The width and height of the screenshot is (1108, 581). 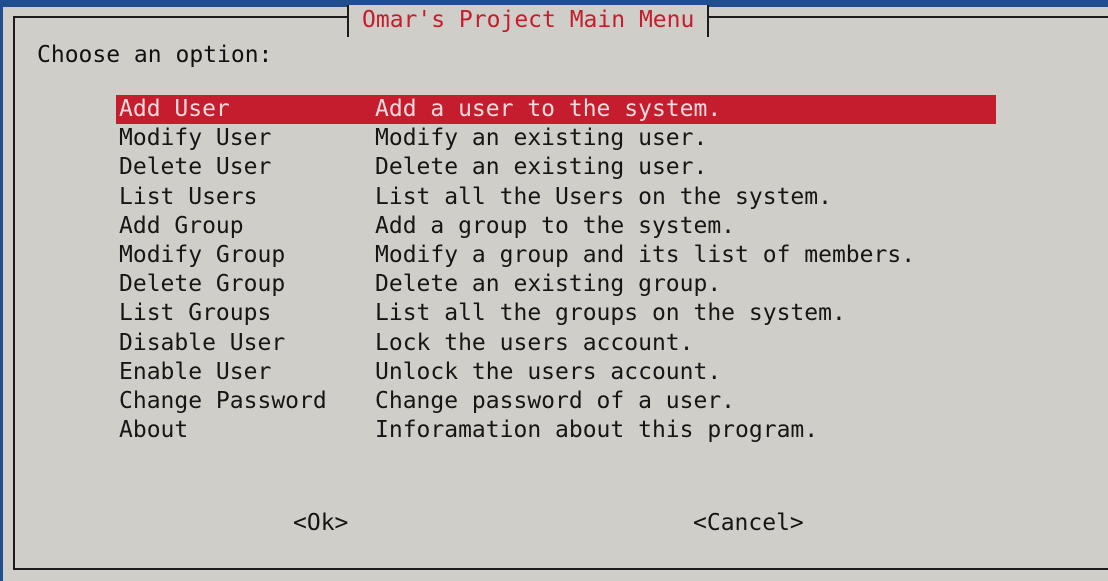 I want to click on menu-item-description: Inforamation about this program., so click(x=597, y=430).